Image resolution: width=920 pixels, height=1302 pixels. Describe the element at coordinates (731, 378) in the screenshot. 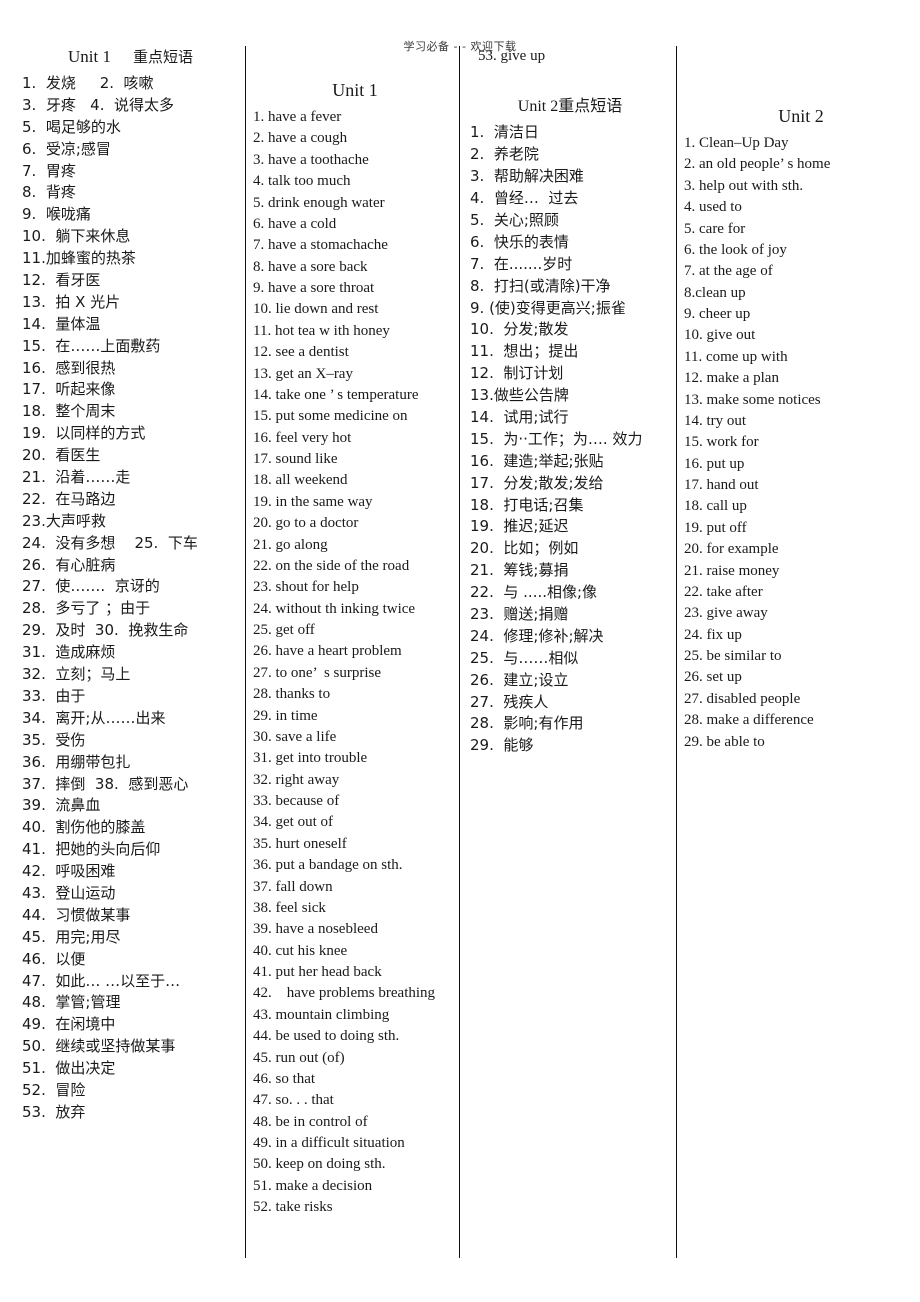

I see `phrase-item: 12. make a plan` at that location.